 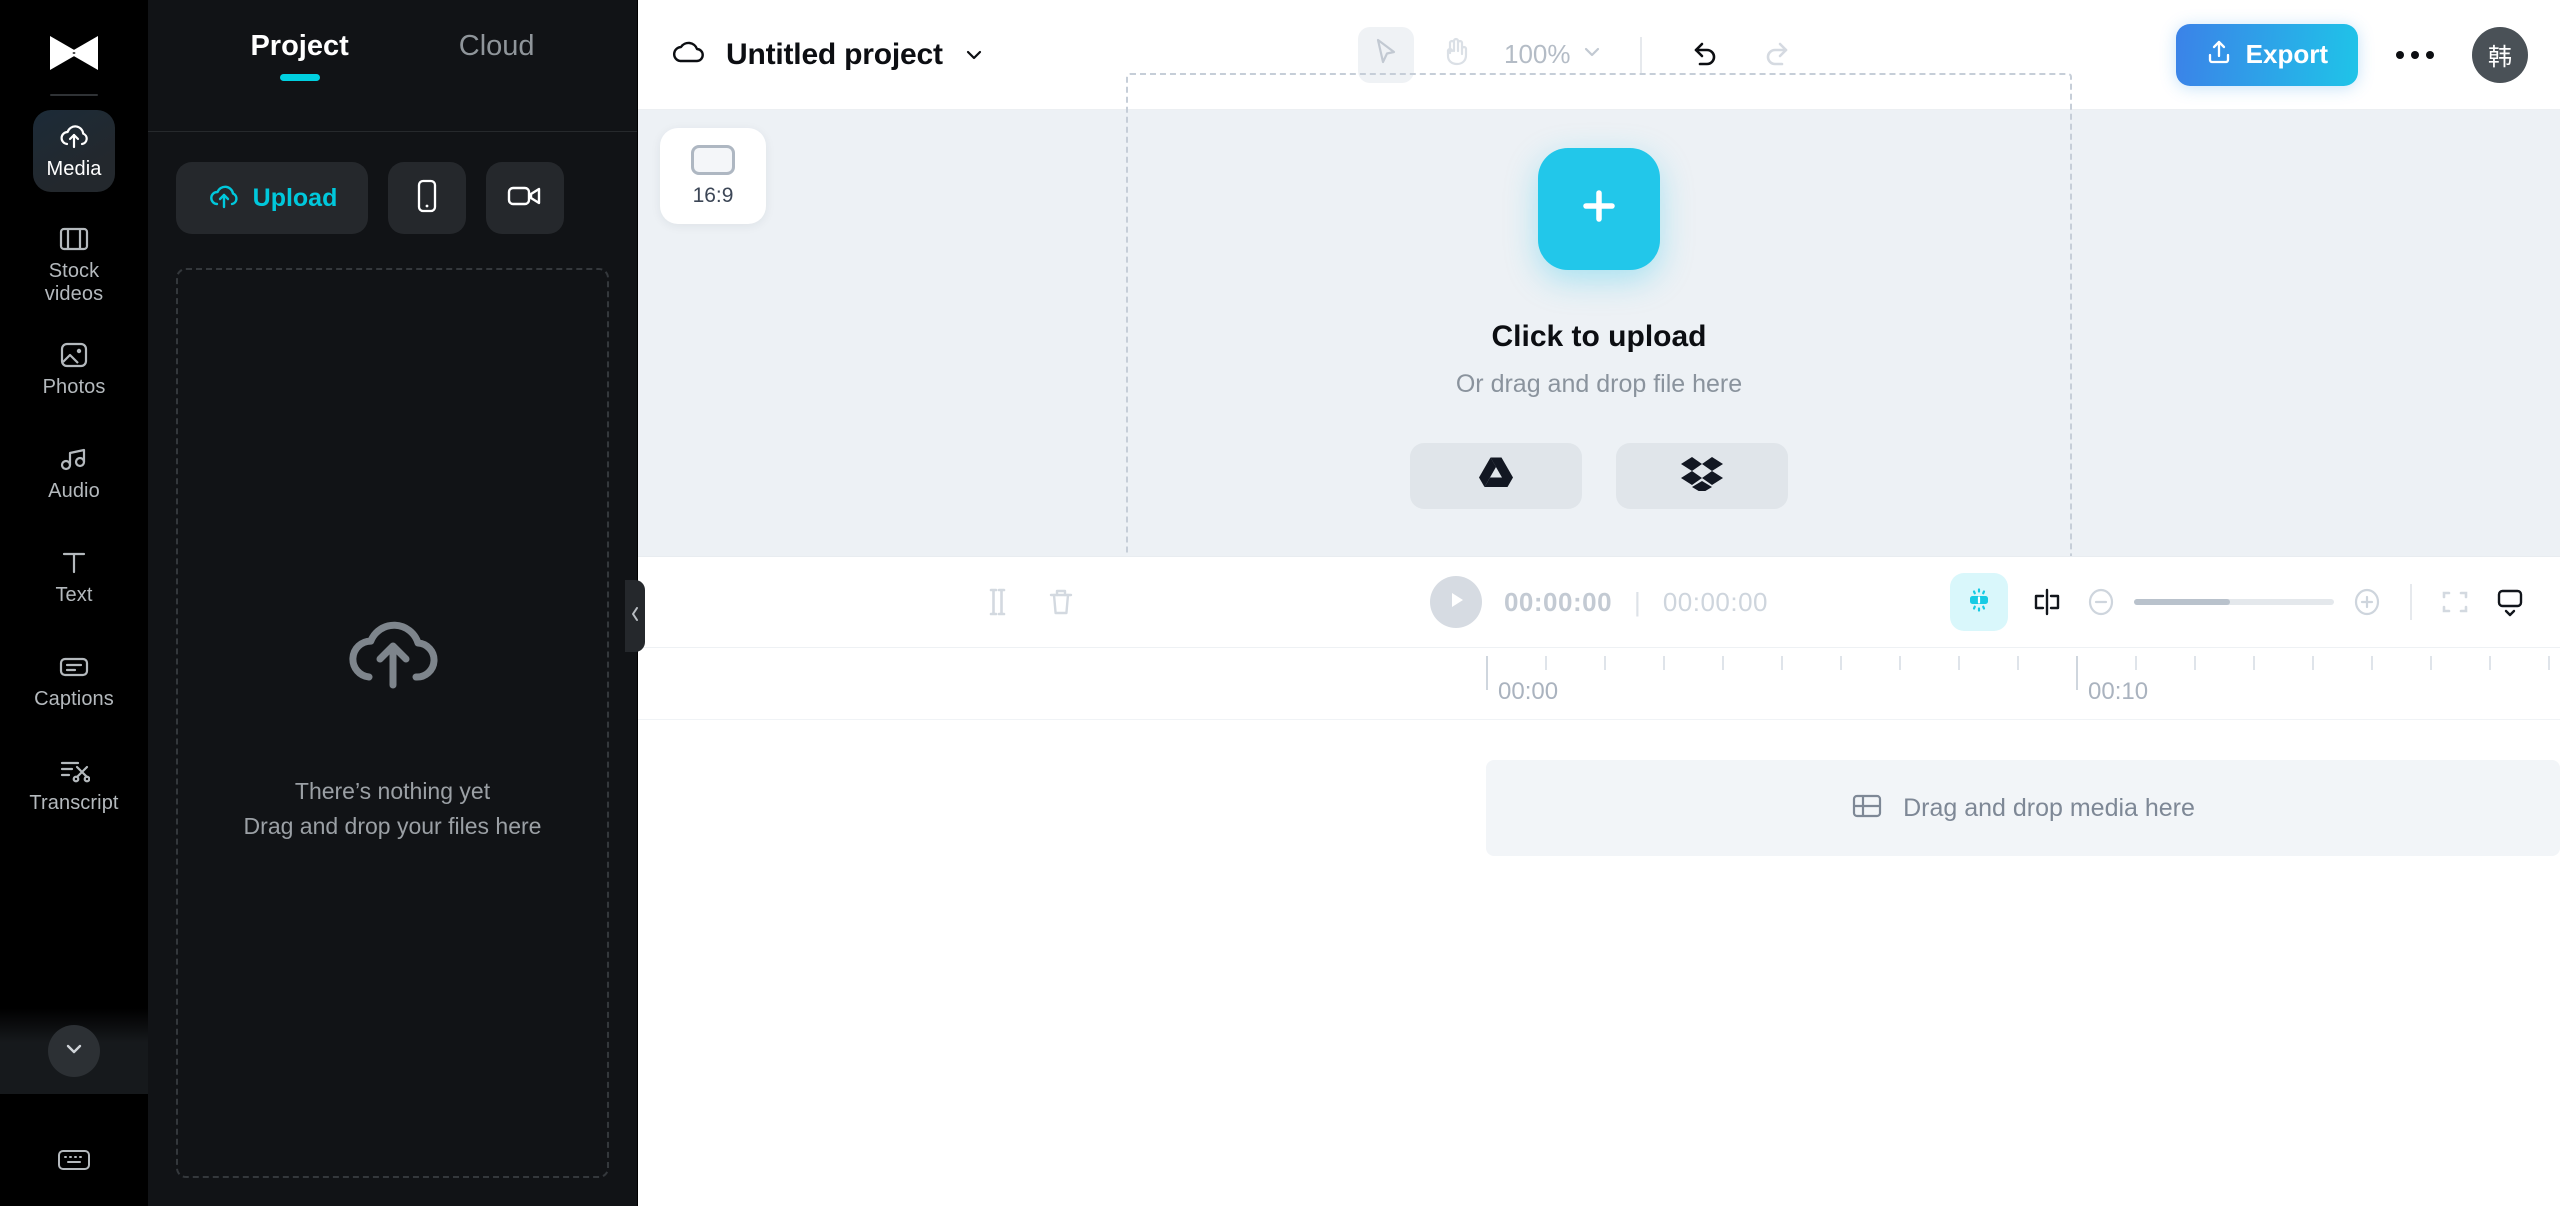 I want to click on upload-button-row: Upload, so click(x=392, y=183).